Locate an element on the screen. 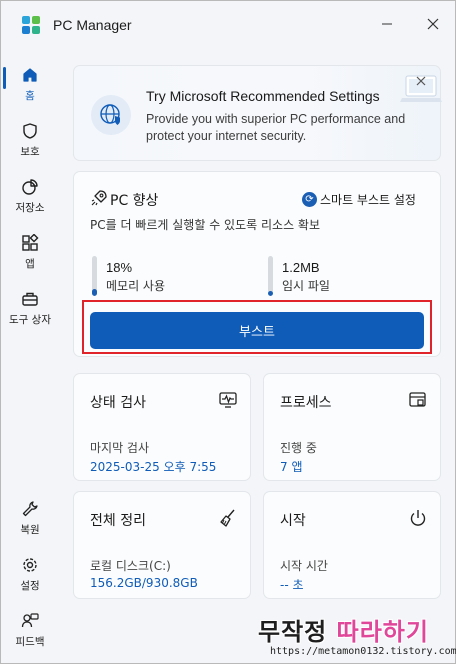  close-button is located at coordinates (433, 24).